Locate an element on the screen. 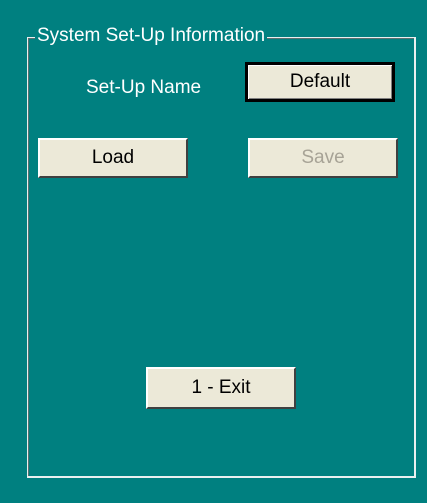 Image resolution: width=427 pixels, height=503 pixels. setup-name-label: Set-Up Name is located at coordinates (144, 87).